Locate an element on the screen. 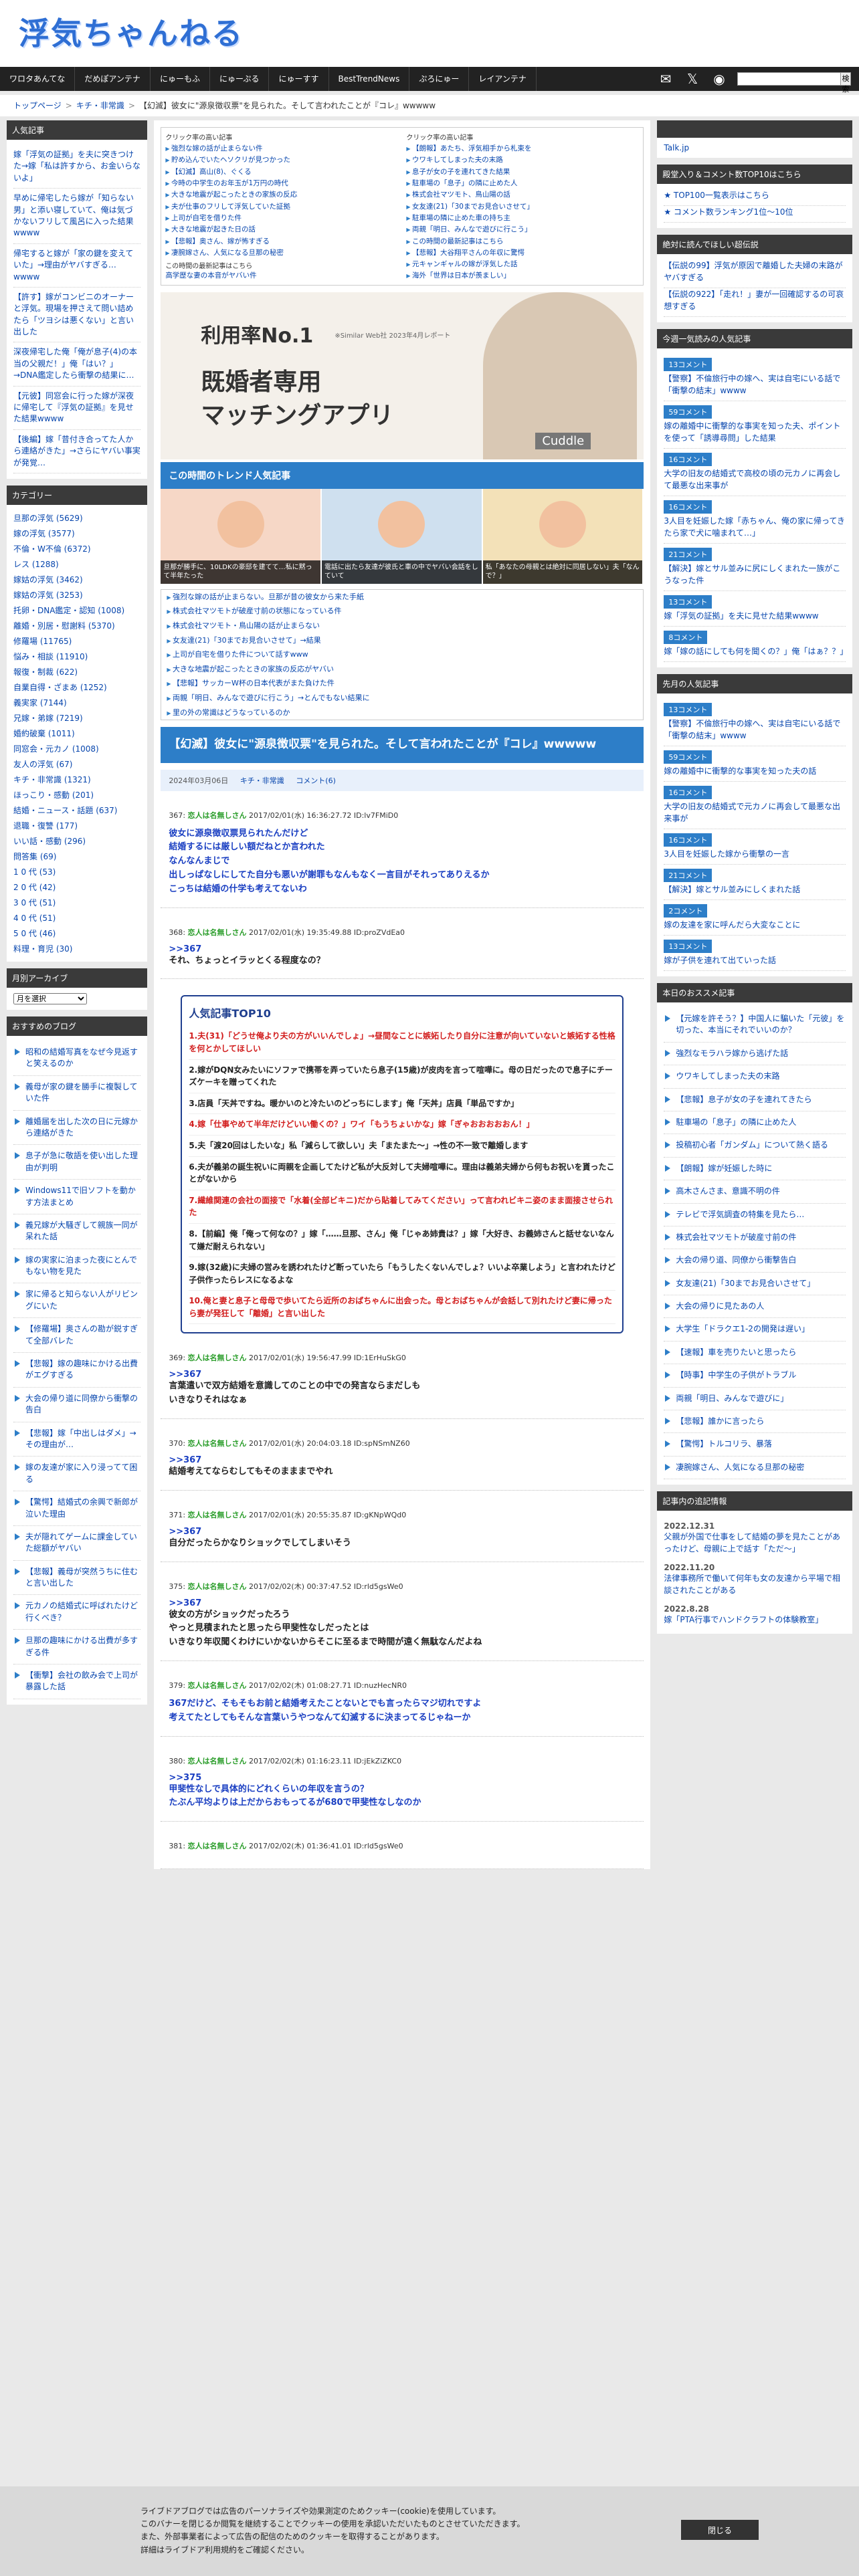  nav-item: レイアンテナ is located at coordinates (503, 79).